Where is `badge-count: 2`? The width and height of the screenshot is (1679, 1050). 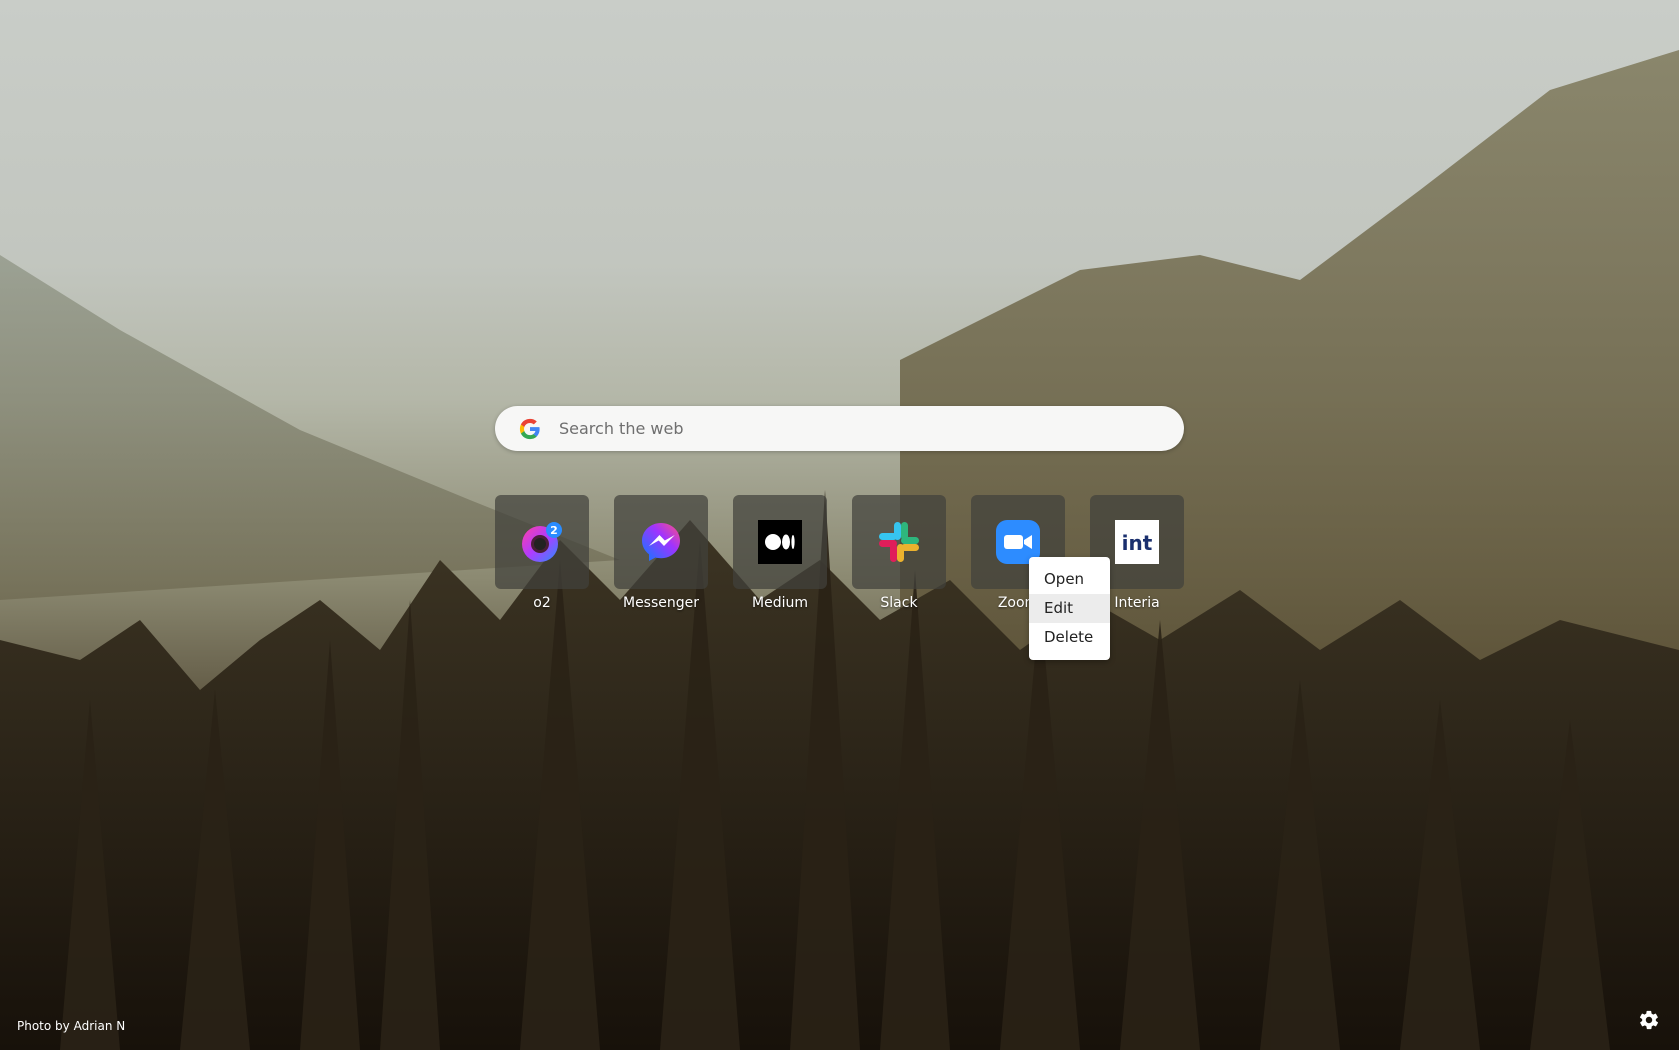 badge-count: 2 is located at coordinates (554, 530).